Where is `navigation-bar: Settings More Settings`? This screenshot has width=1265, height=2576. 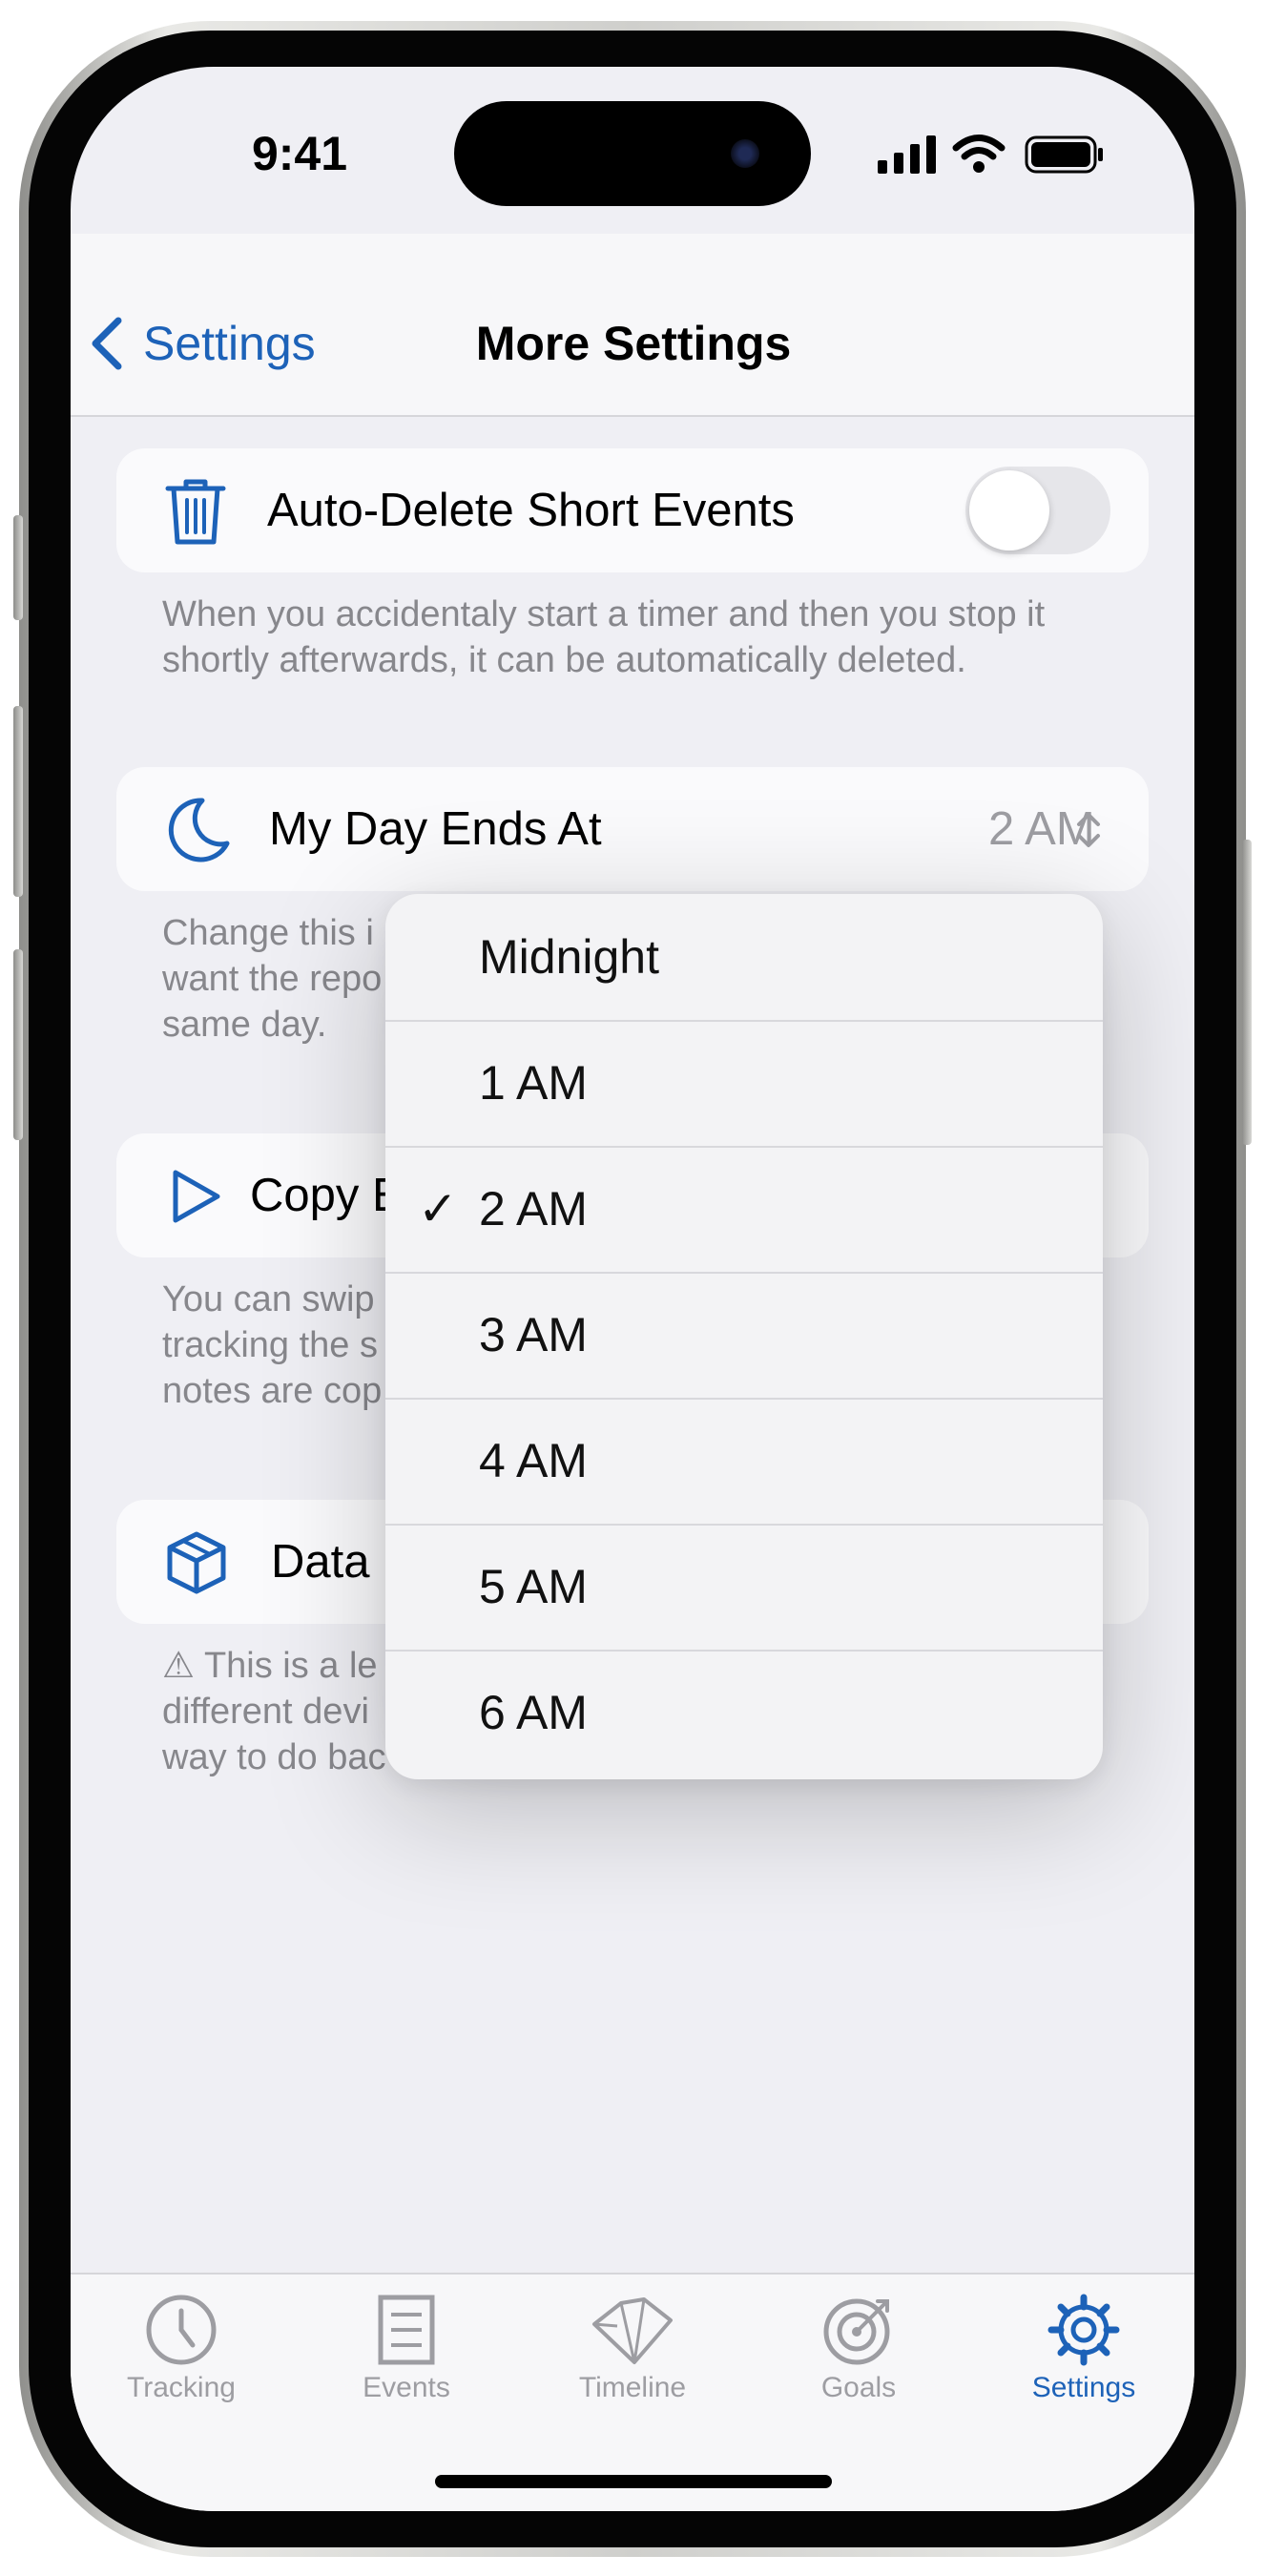
navigation-bar: Settings More Settings is located at coordinates (632, 325).